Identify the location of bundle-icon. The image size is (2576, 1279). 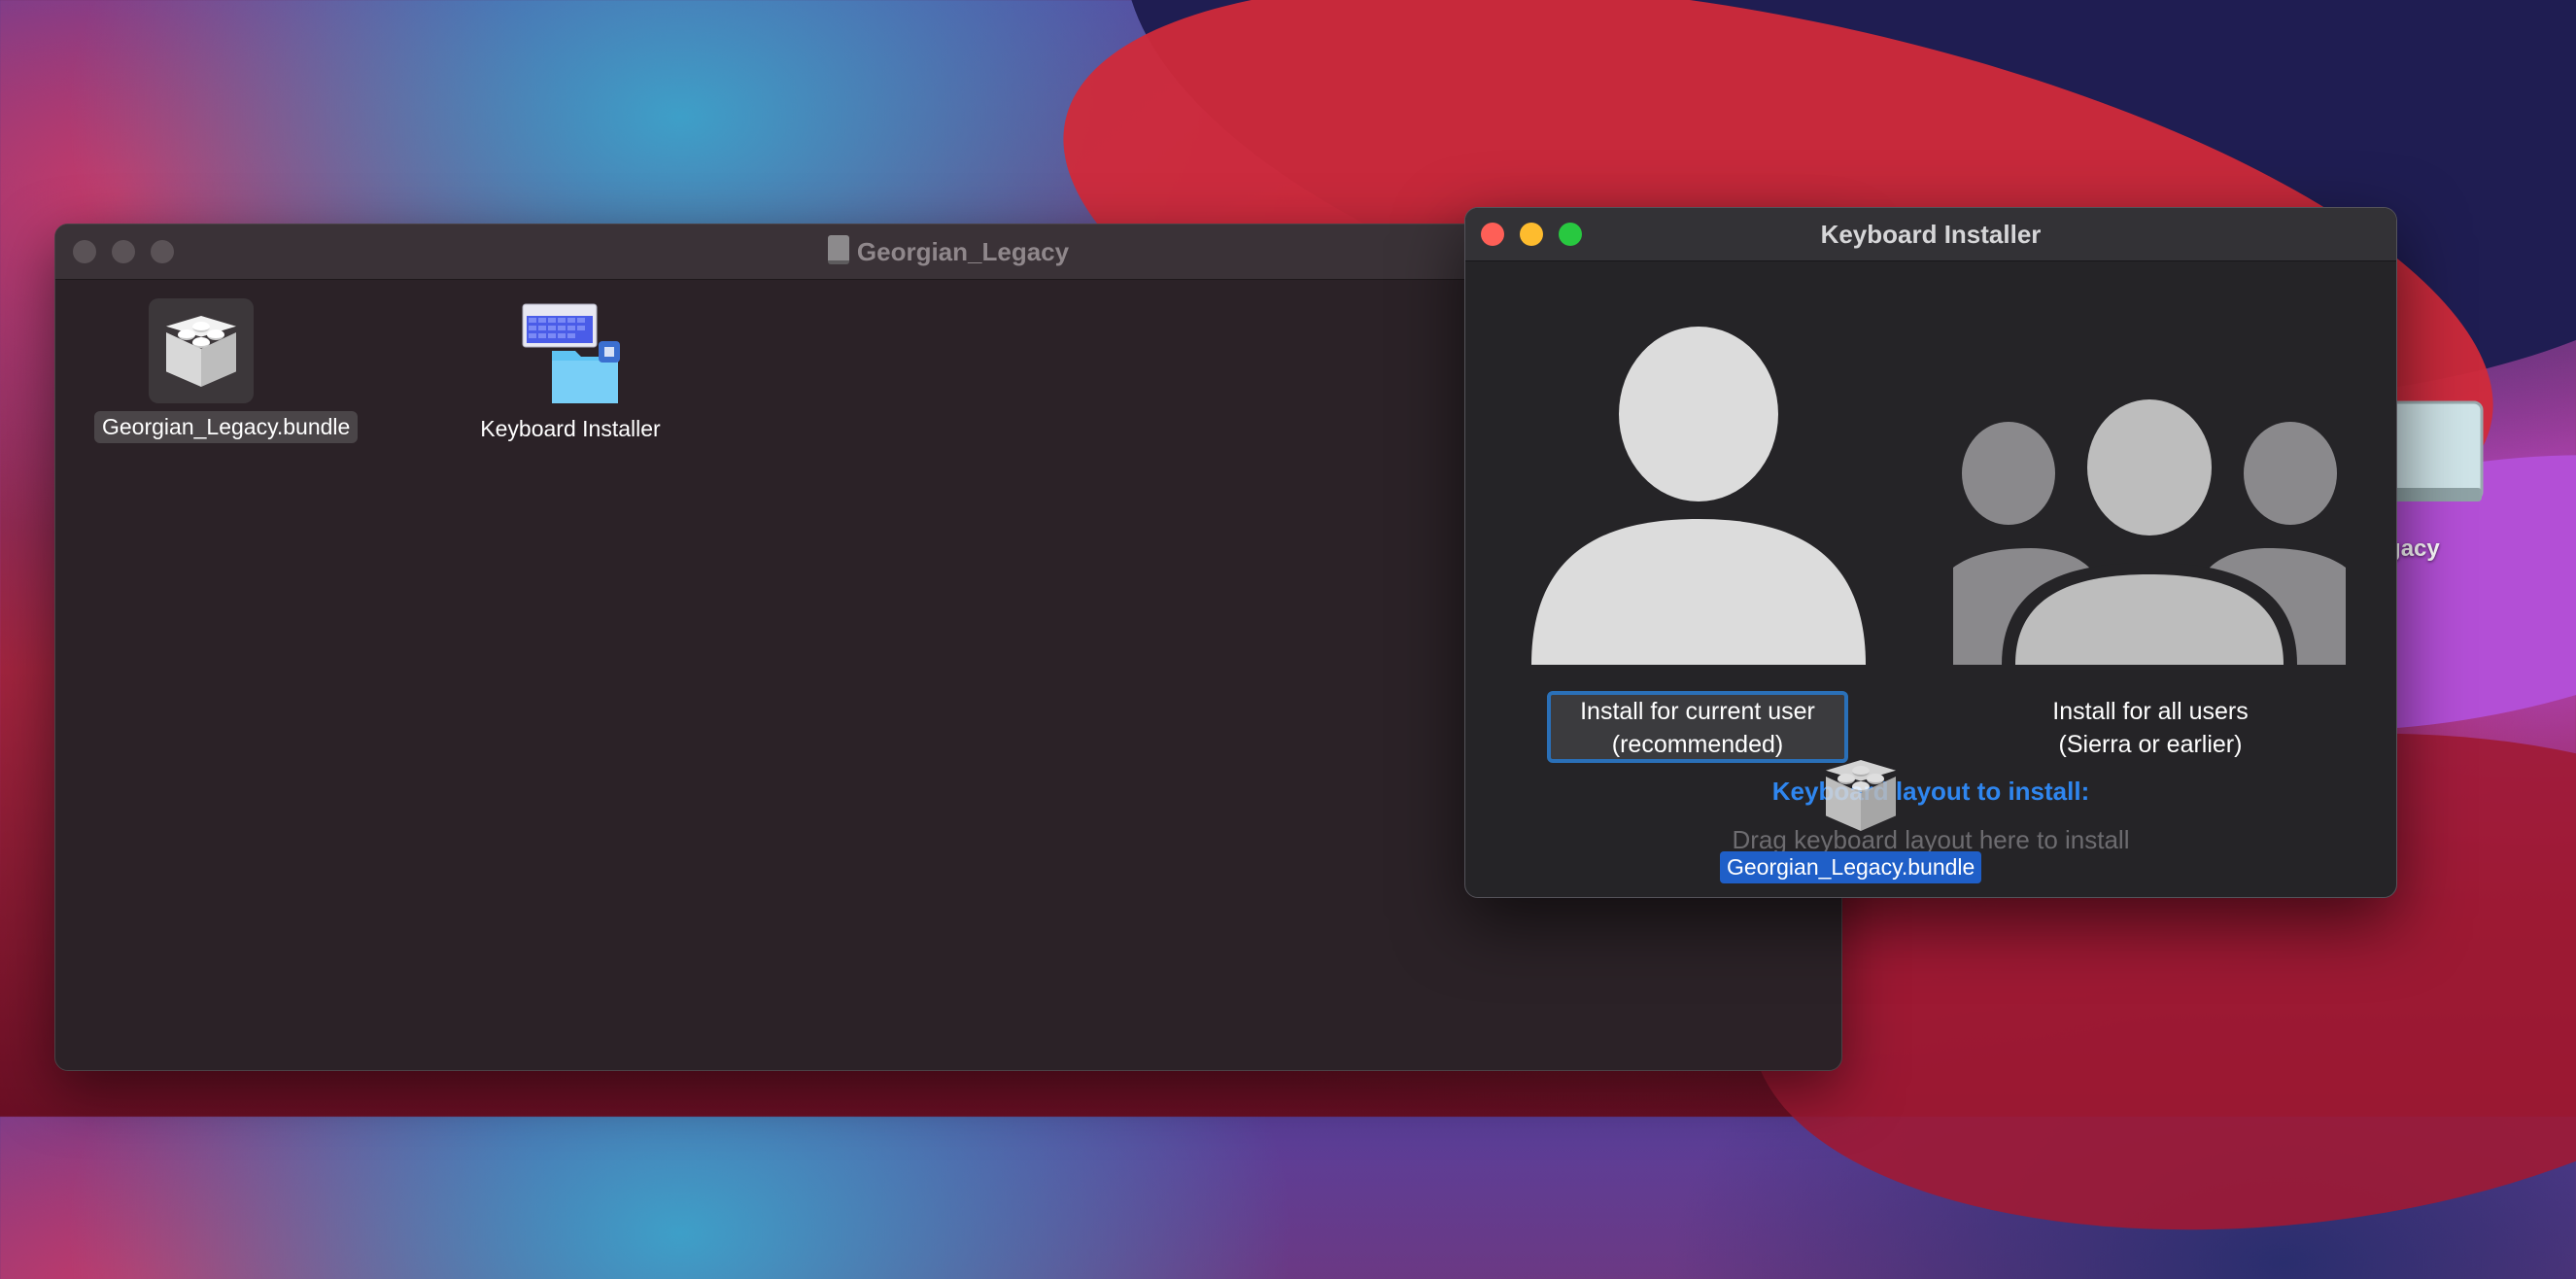
(201, 350).